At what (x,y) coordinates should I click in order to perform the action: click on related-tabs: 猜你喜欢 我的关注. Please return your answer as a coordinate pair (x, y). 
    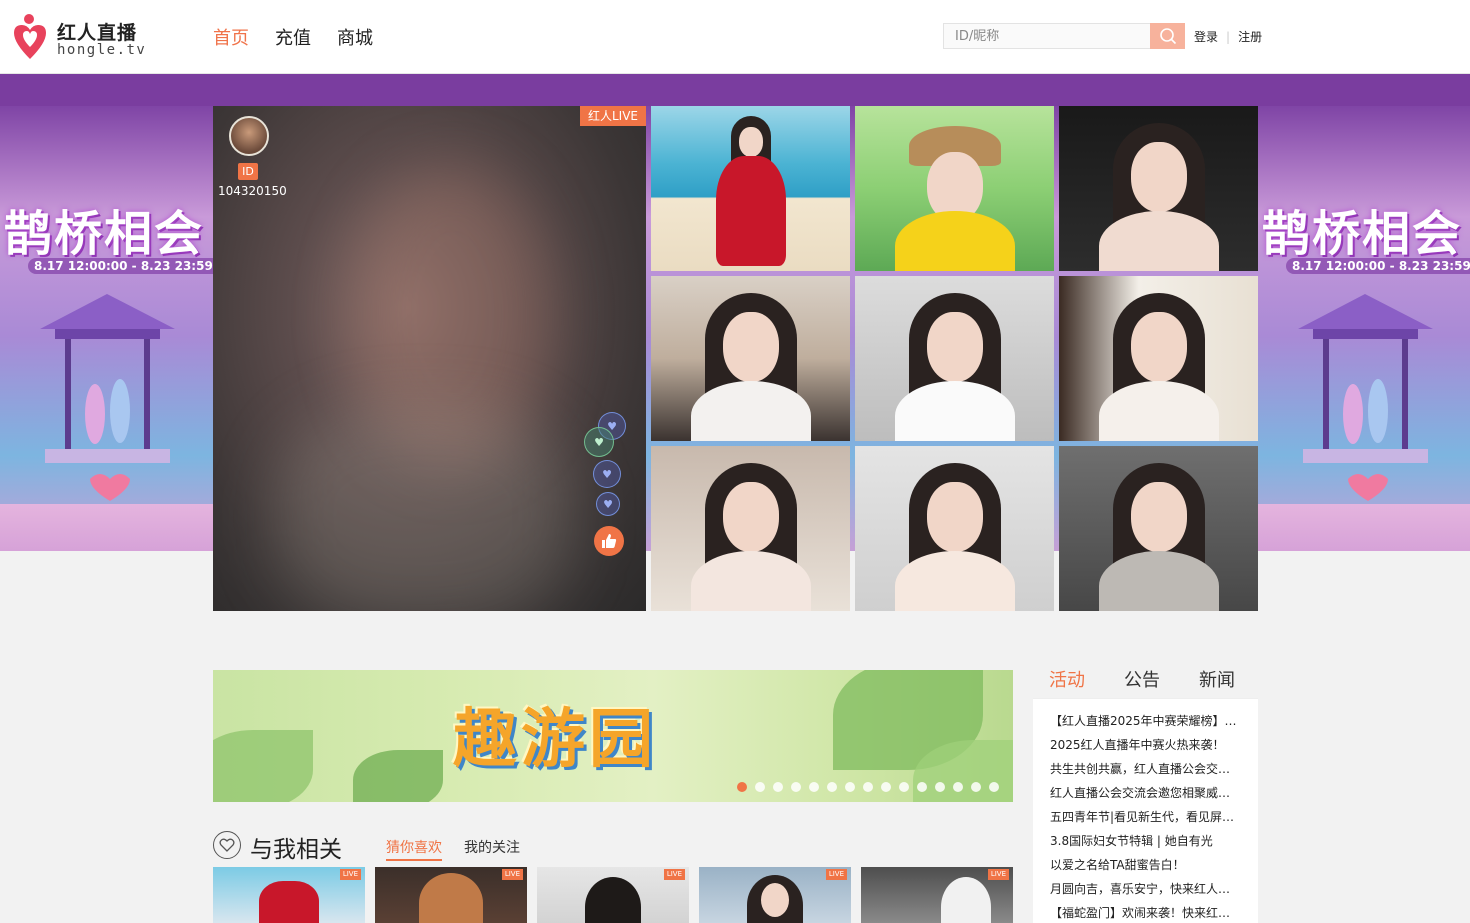
    Looking at the image, I should click on (453, 849).